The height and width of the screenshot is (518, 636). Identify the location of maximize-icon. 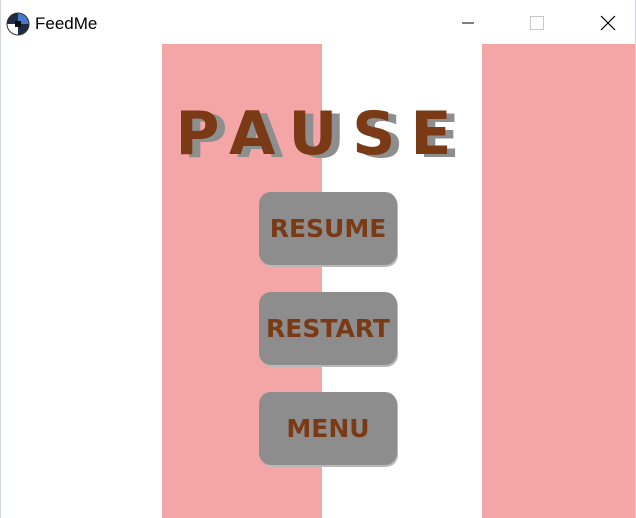
(537, 23).